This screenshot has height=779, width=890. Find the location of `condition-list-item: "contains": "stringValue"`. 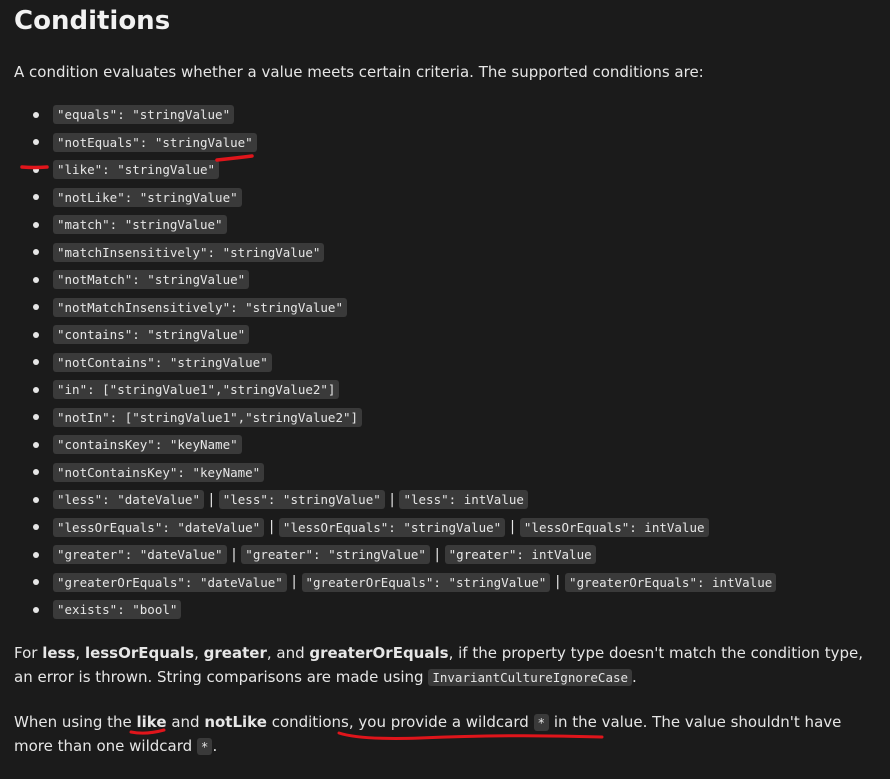

condition-list-item: "contains": "stringValue" is located at coordinates (388, 335).